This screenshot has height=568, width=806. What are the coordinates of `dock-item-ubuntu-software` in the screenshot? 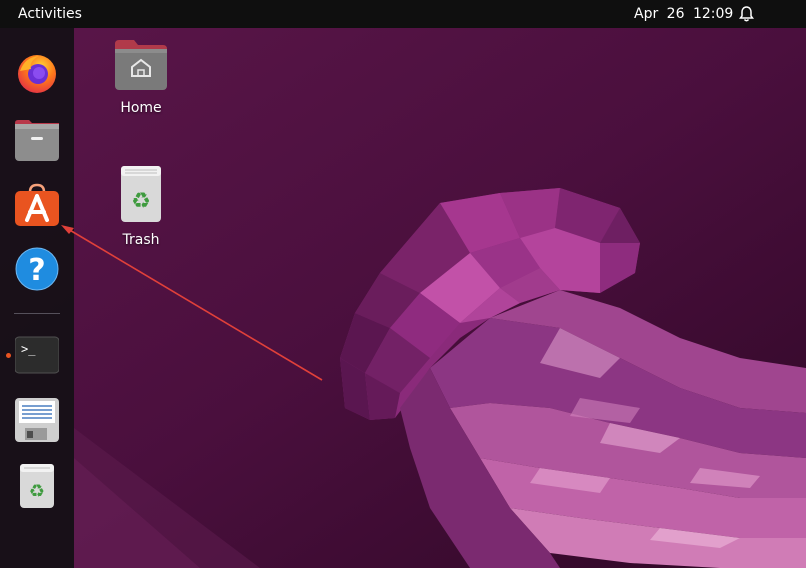 It's located at (37, 204).